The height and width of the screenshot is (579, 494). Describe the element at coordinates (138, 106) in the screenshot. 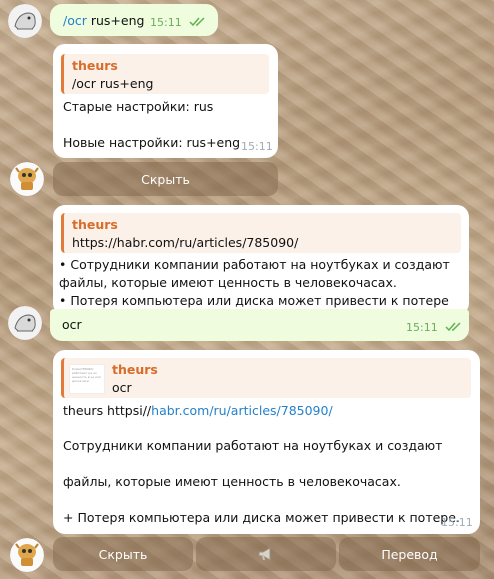

I see `old-settings-text: Старые настройки: rus` at that location.